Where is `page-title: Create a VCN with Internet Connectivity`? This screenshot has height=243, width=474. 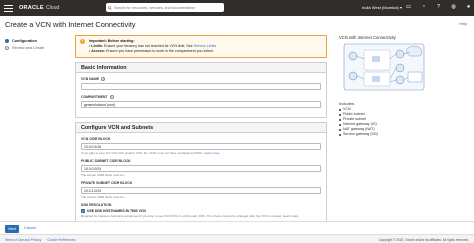 page-title: Create a VCN with Internet Connectivity is located at coordinates (70, 24).